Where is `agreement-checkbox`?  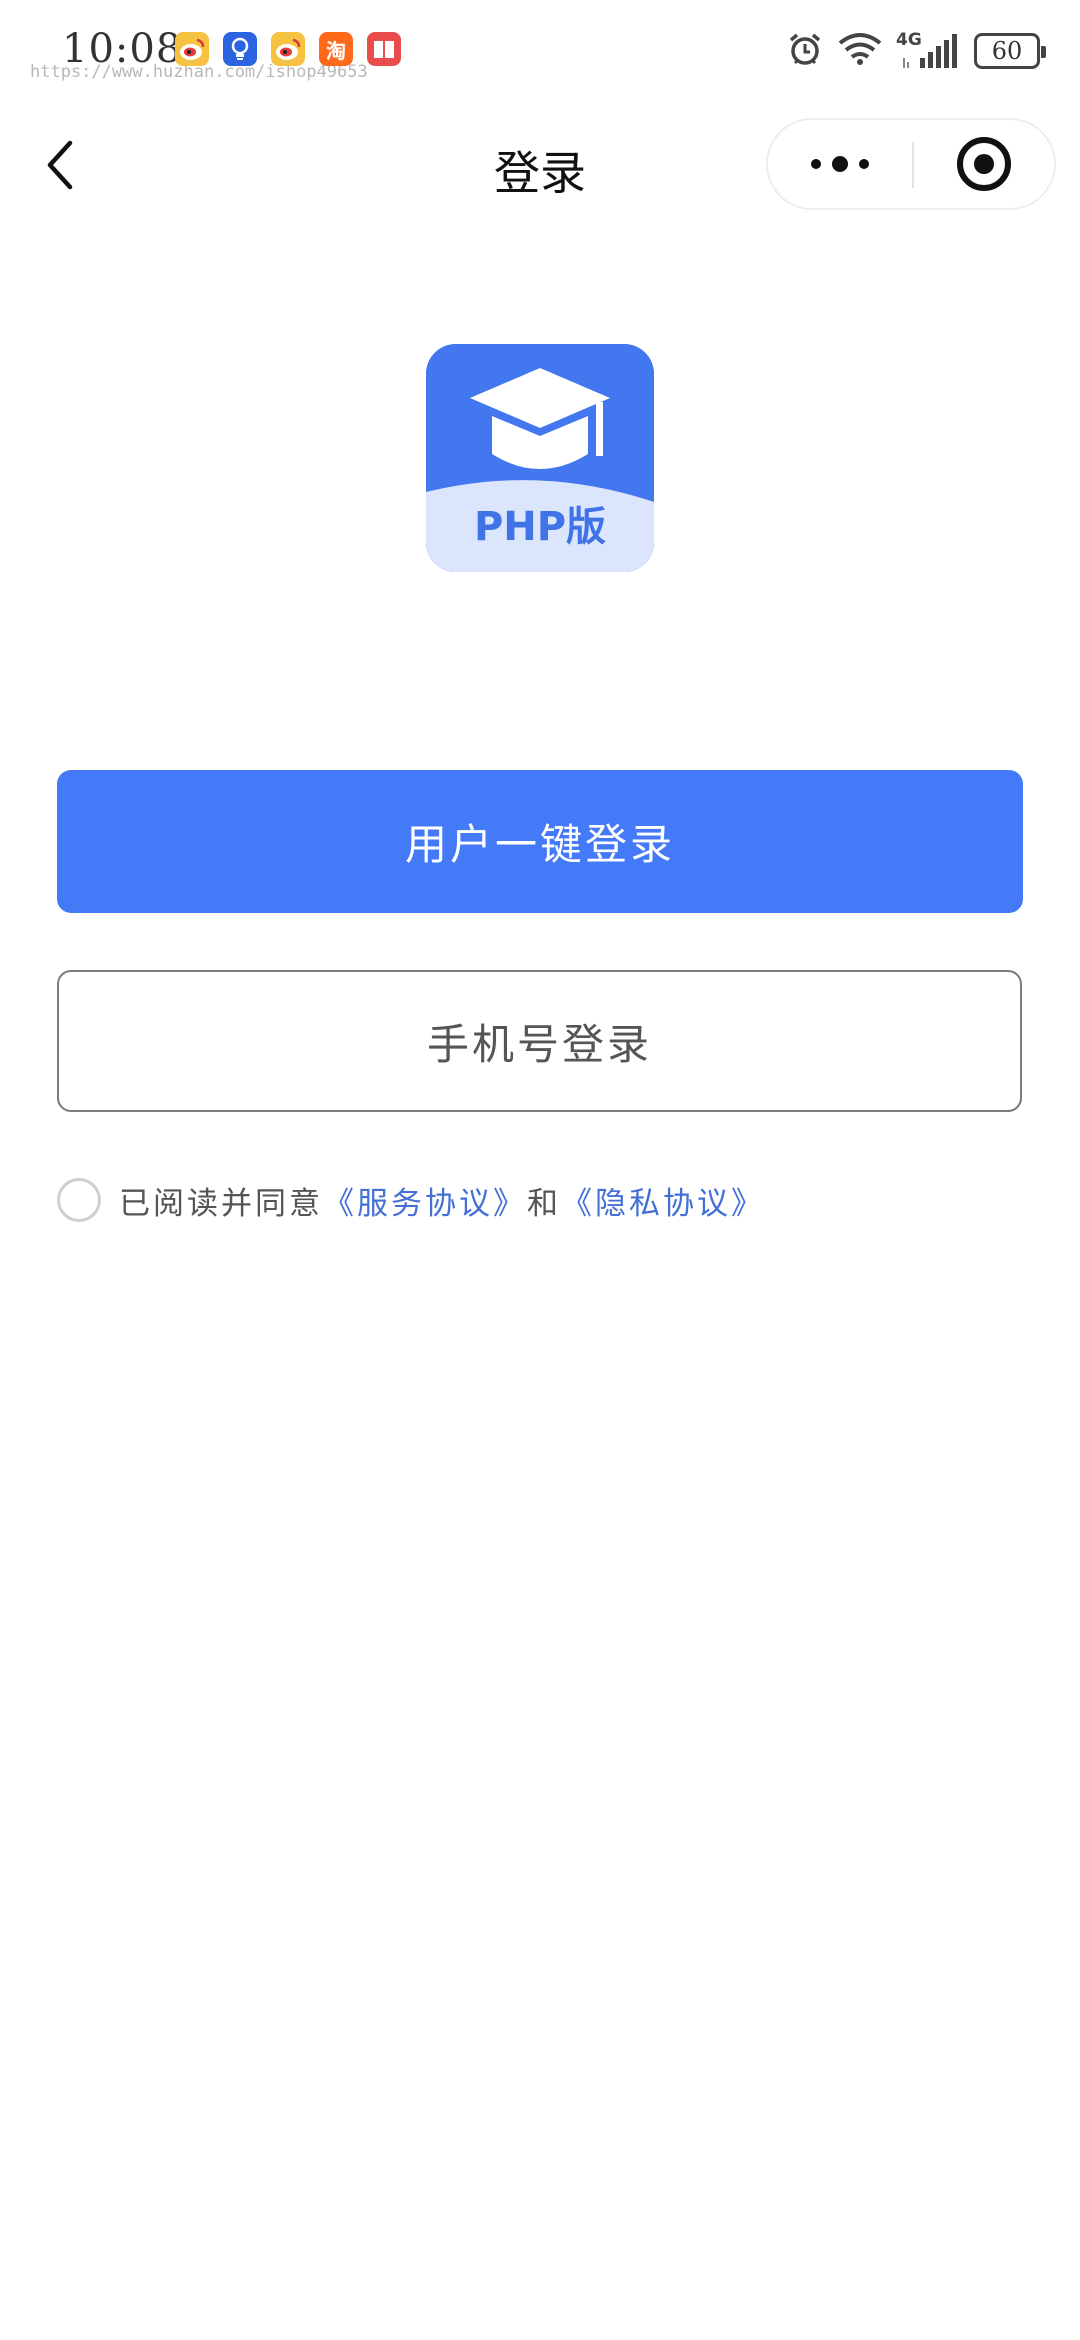 agreement-checkbox is located at coordinates (79, 1200).